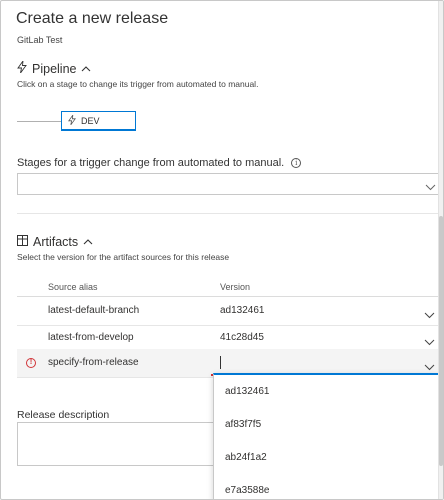 This screenshot has width=444, height=500. Describe the element at coordinates (326, 457) in the screenshot. I see `version-option: ab24f1a2` at that location.